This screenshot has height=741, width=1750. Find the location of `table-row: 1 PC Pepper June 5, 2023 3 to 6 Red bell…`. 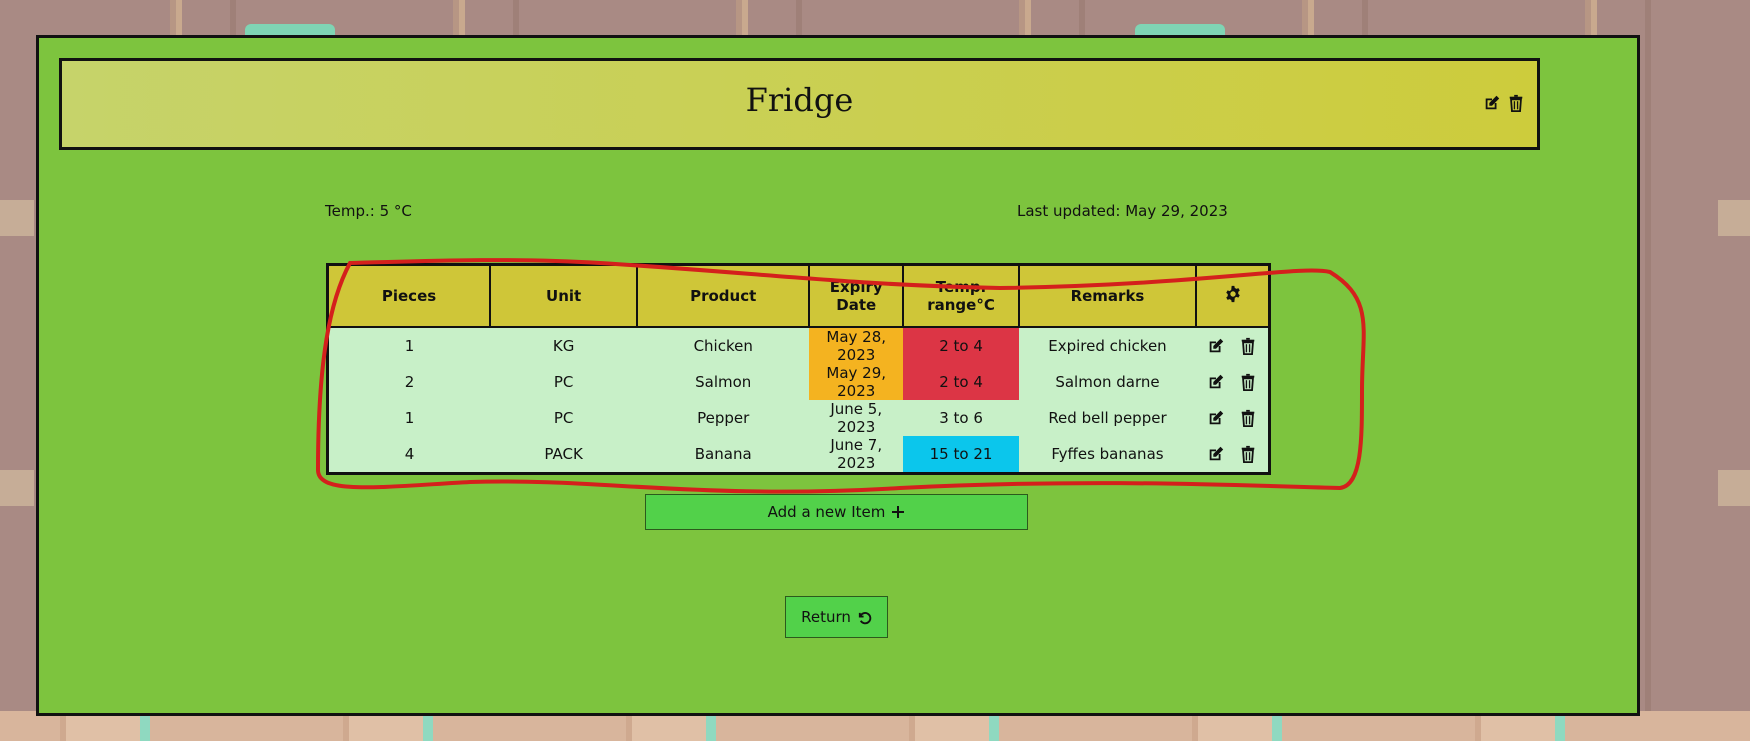

table-row: 1 PC Pepper June 5, 2023 3 to 6 Red bell… is located at coordinates (798, 418).